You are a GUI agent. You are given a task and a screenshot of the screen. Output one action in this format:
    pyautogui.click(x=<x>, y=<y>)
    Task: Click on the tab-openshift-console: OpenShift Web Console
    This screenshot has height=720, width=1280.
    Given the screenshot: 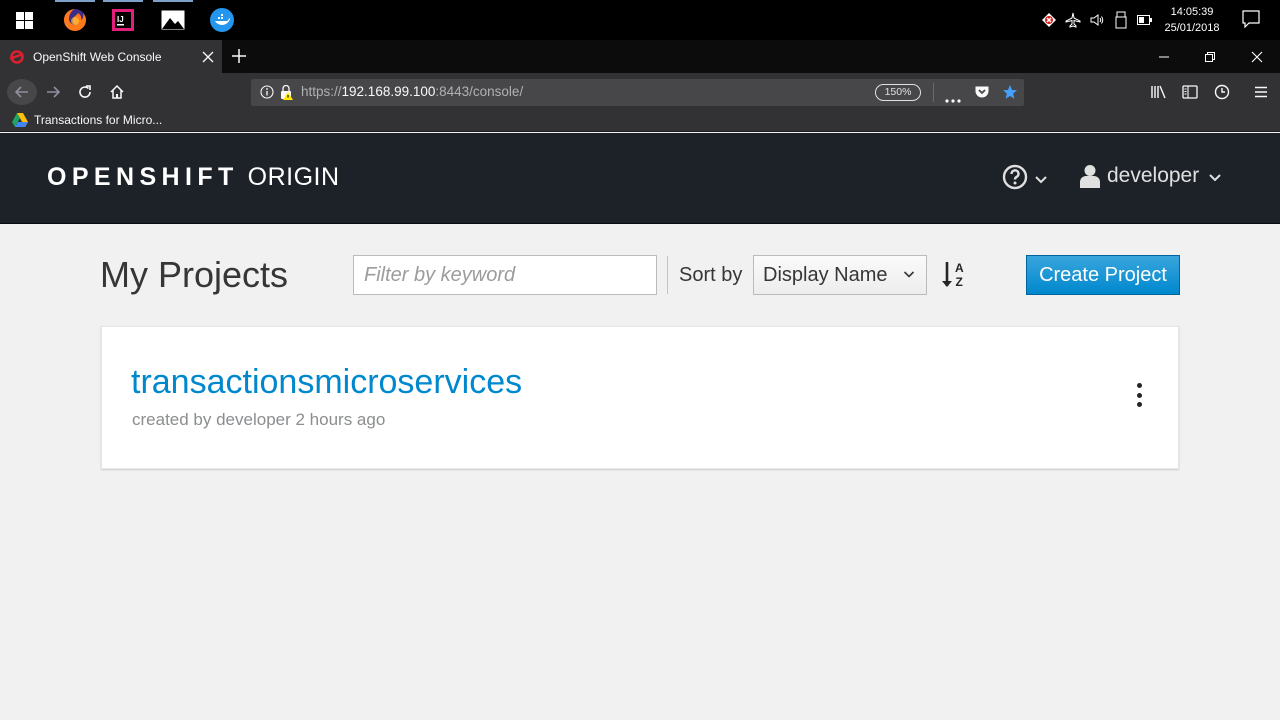 What is the action you would take?
    pyautogui.click(x=111, y=56)
    